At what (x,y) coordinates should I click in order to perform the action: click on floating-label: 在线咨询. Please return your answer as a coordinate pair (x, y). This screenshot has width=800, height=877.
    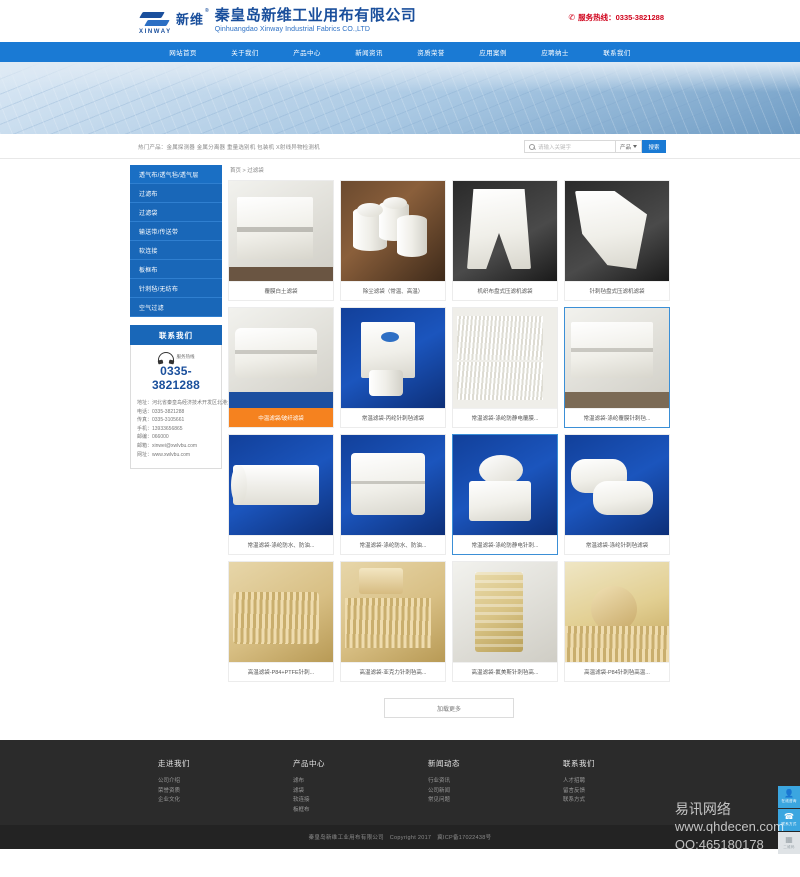
    Looking at the image, I should click on (789, 801).